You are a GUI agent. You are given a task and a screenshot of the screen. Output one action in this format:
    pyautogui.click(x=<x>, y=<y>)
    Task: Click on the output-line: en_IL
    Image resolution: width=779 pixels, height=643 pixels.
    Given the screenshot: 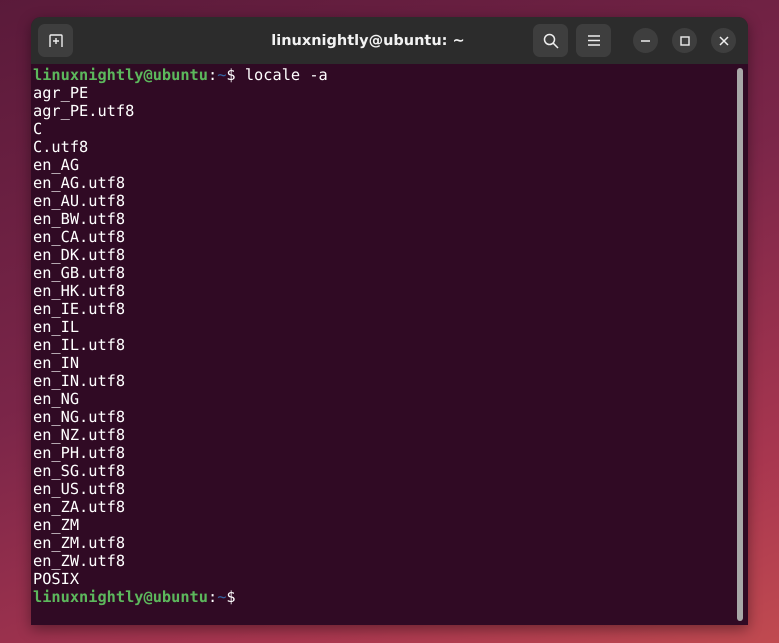 What is the action you would take?
    pyautogui.click(x=56, y=327)
    